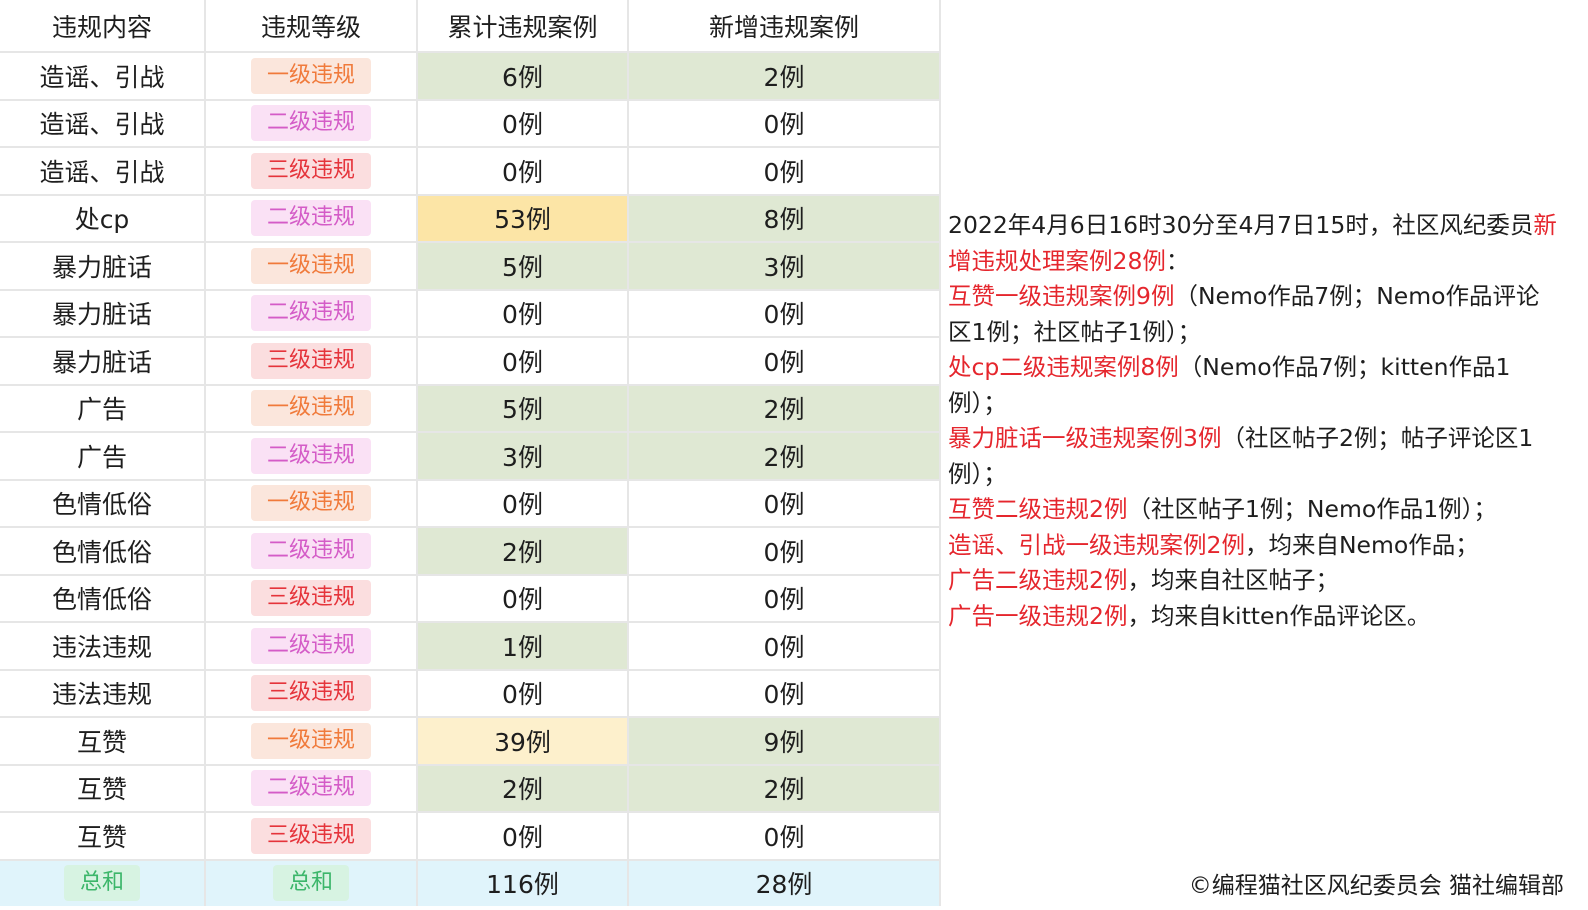  Describe the element at coordinates (784, 266) in the screenshot. I see `cell-new-cases: 3例` at that location.